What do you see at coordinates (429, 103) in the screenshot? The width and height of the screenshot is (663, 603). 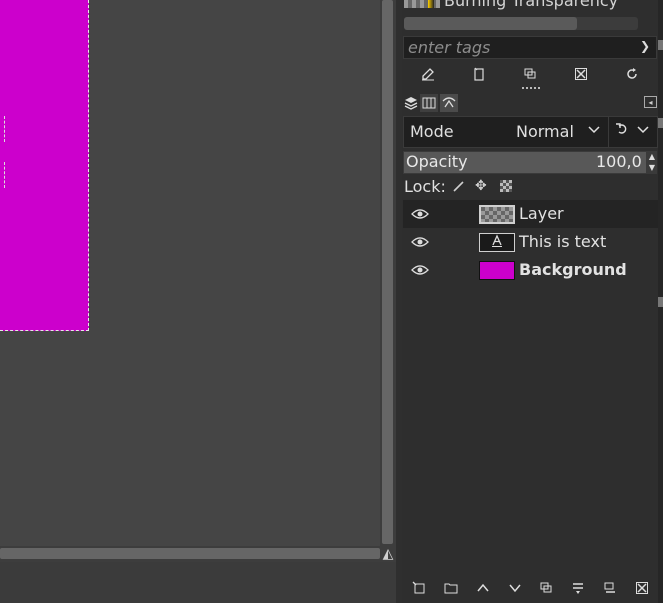 I see `channels-tab-icon` at bounding box center [429, 103].